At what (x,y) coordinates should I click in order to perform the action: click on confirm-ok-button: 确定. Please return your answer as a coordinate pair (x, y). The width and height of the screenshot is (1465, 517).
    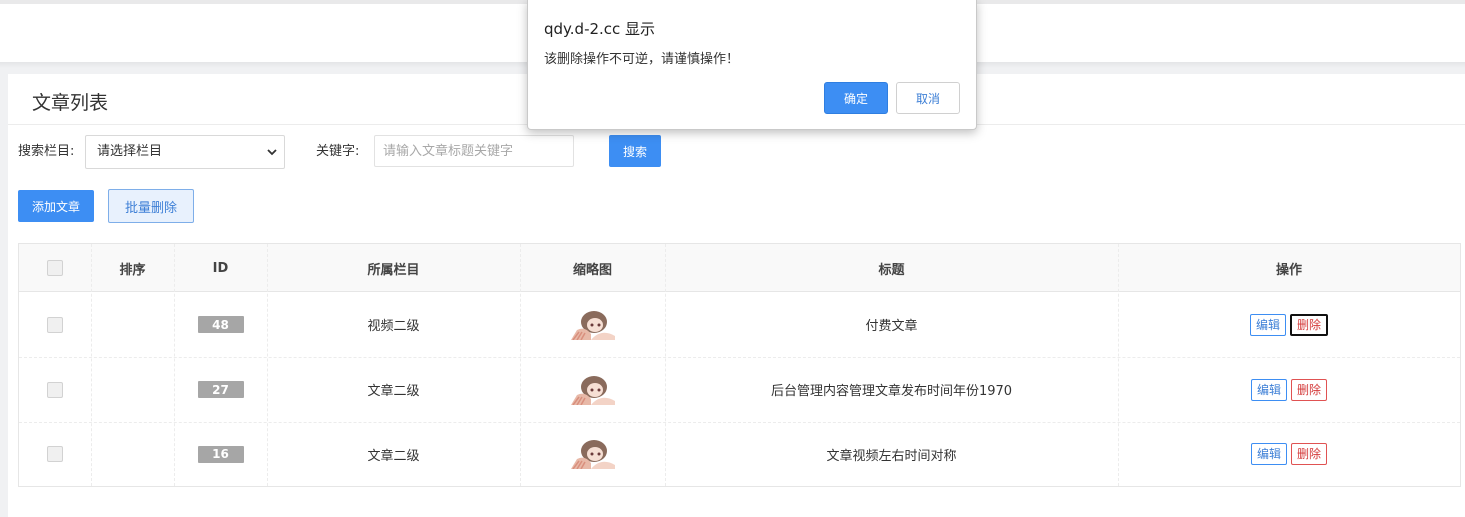
    Looking at the image, I should click on (856, 98).